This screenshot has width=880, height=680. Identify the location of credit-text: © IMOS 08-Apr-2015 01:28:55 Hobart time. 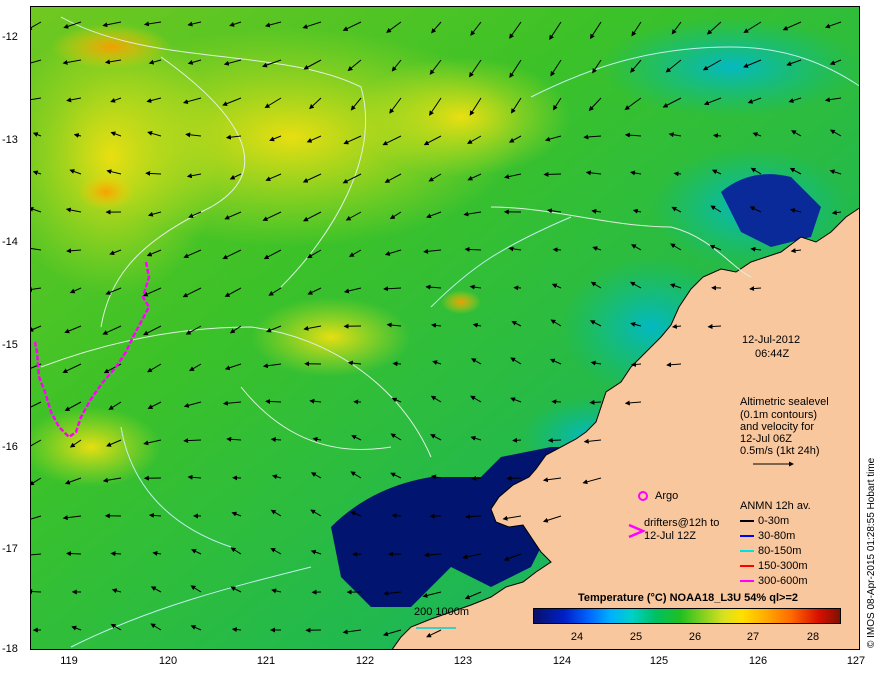
(871, 552).